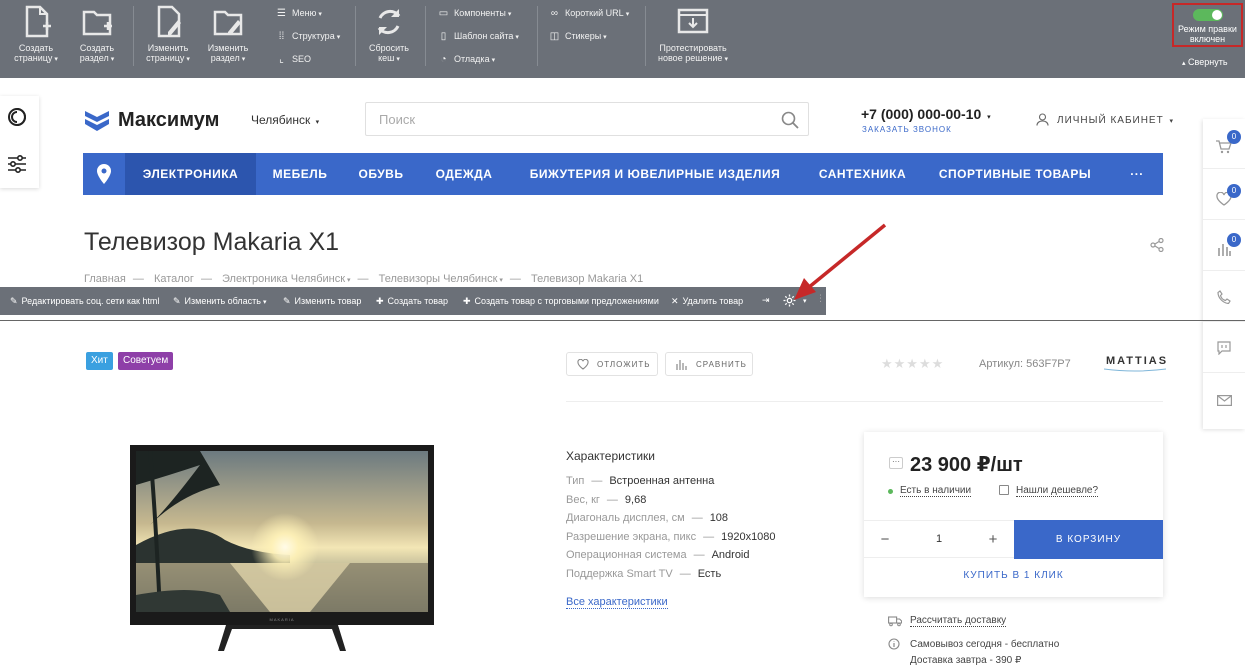 The image size is (1245, 666). What do you see at coordinates (328, 301) in the screenshot?
I see `edit-product-label: Изменить товар` at bounding box center [328, 301].